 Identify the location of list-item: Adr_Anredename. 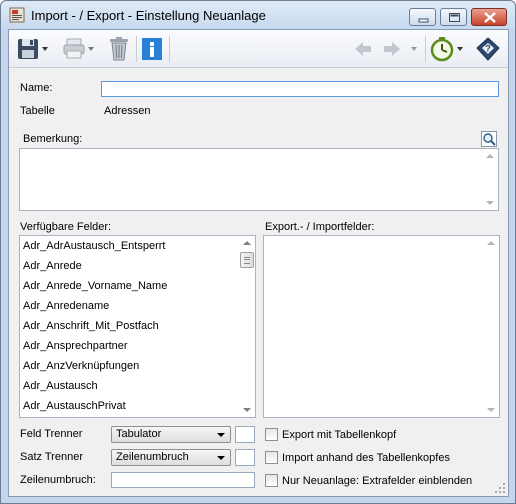
(66, 306).